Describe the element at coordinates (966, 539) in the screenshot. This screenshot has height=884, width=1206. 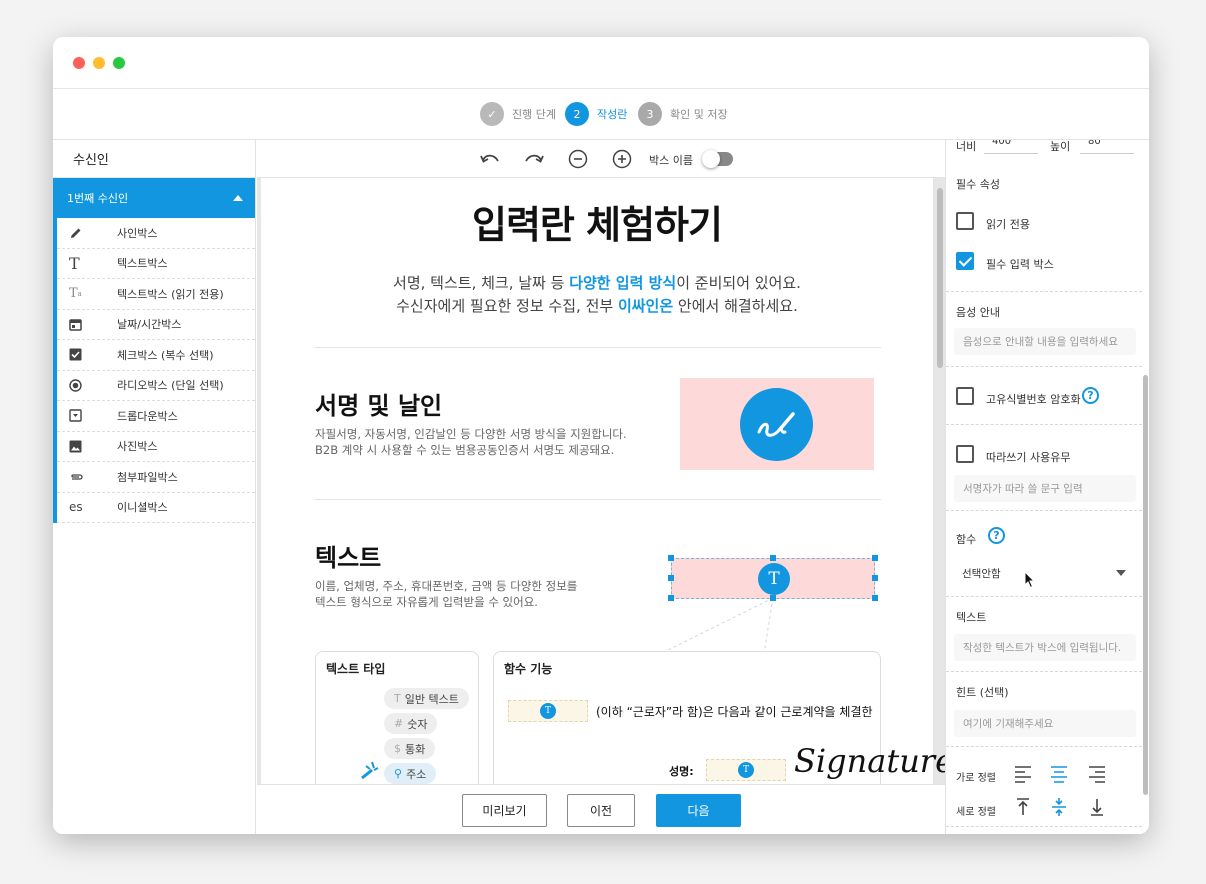
I see `section-label: 함수` at that location.